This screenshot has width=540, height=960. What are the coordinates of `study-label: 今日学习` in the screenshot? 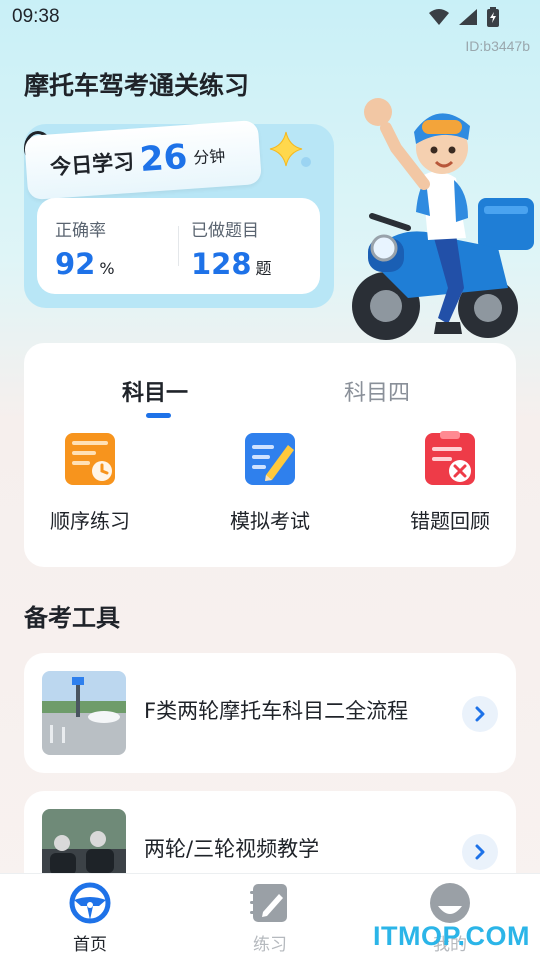 It's located at (92, 164).